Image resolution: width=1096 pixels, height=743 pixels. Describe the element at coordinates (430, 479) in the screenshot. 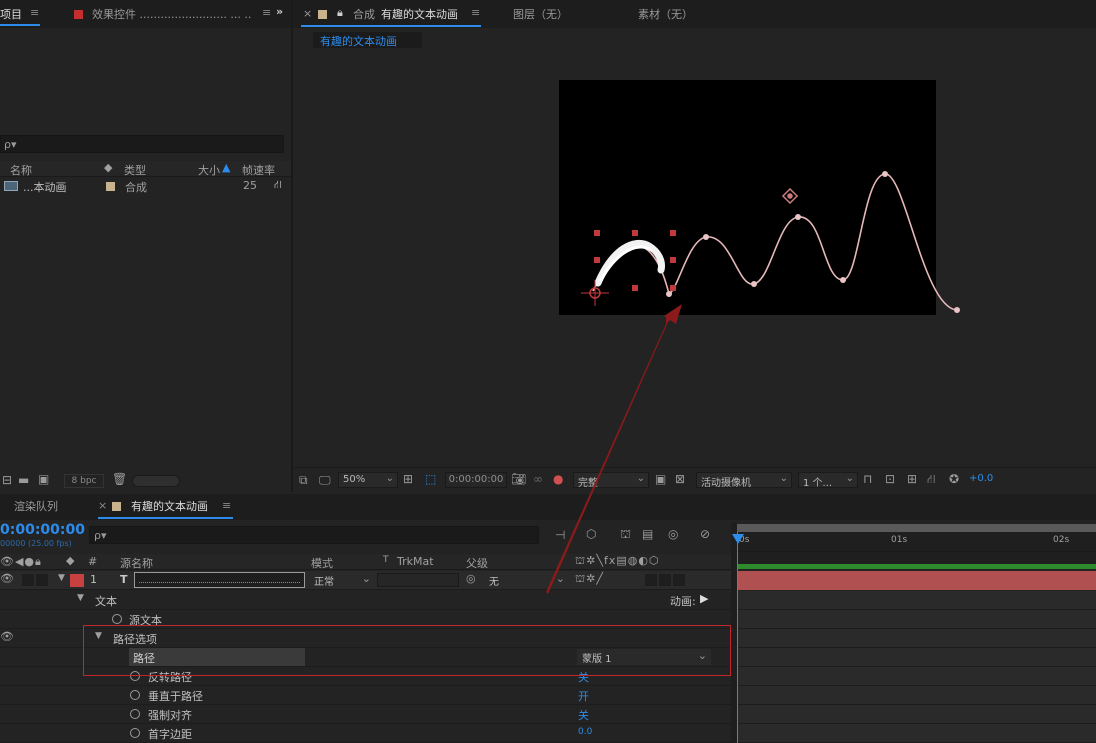

I see `mask-visibility-icon: ⬚` at that location.